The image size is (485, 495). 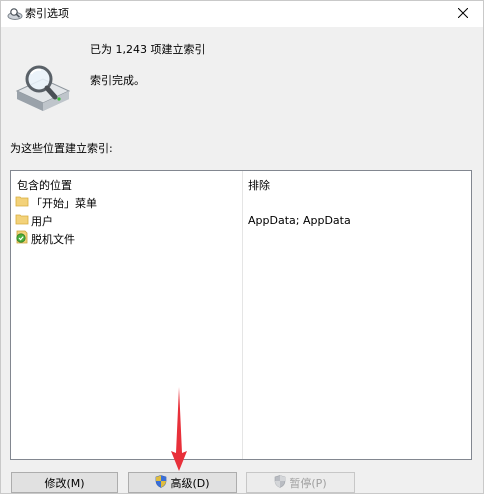 I want to click on advanced-button-label: 高级(D), so click(x=190, y=483).